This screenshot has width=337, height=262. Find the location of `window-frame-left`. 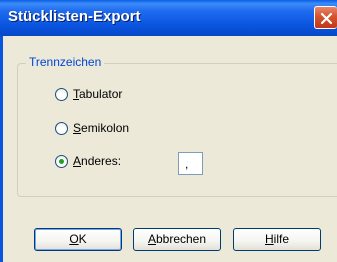

window-frame-left is located at coordinates (1, 149).